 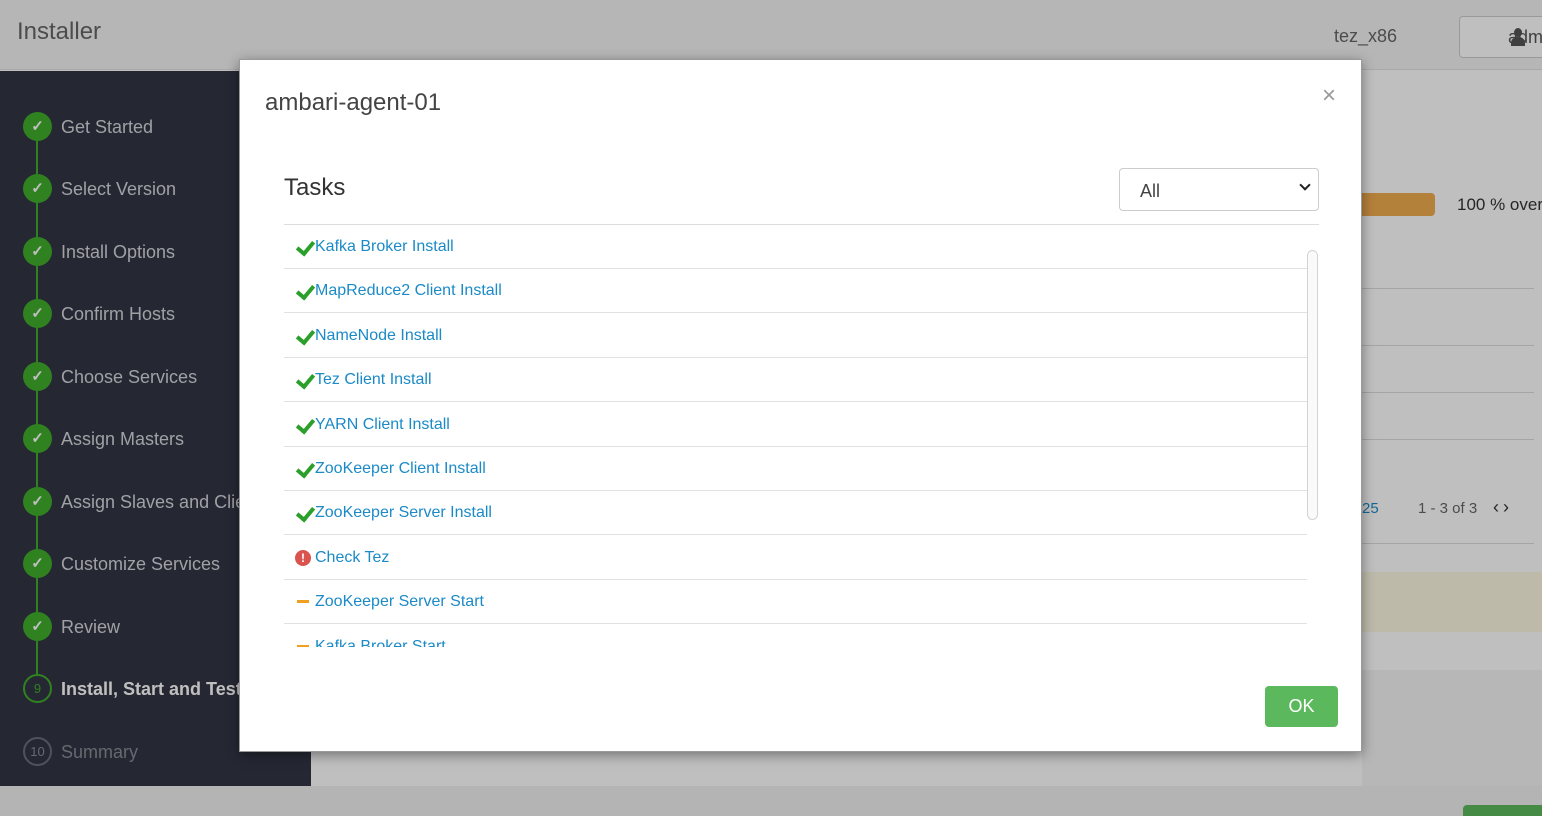 What do you see at coordinates (382, 425) in the screenshot?
I see `task-link: YARN Client Install` at bounding box center [382, 425].